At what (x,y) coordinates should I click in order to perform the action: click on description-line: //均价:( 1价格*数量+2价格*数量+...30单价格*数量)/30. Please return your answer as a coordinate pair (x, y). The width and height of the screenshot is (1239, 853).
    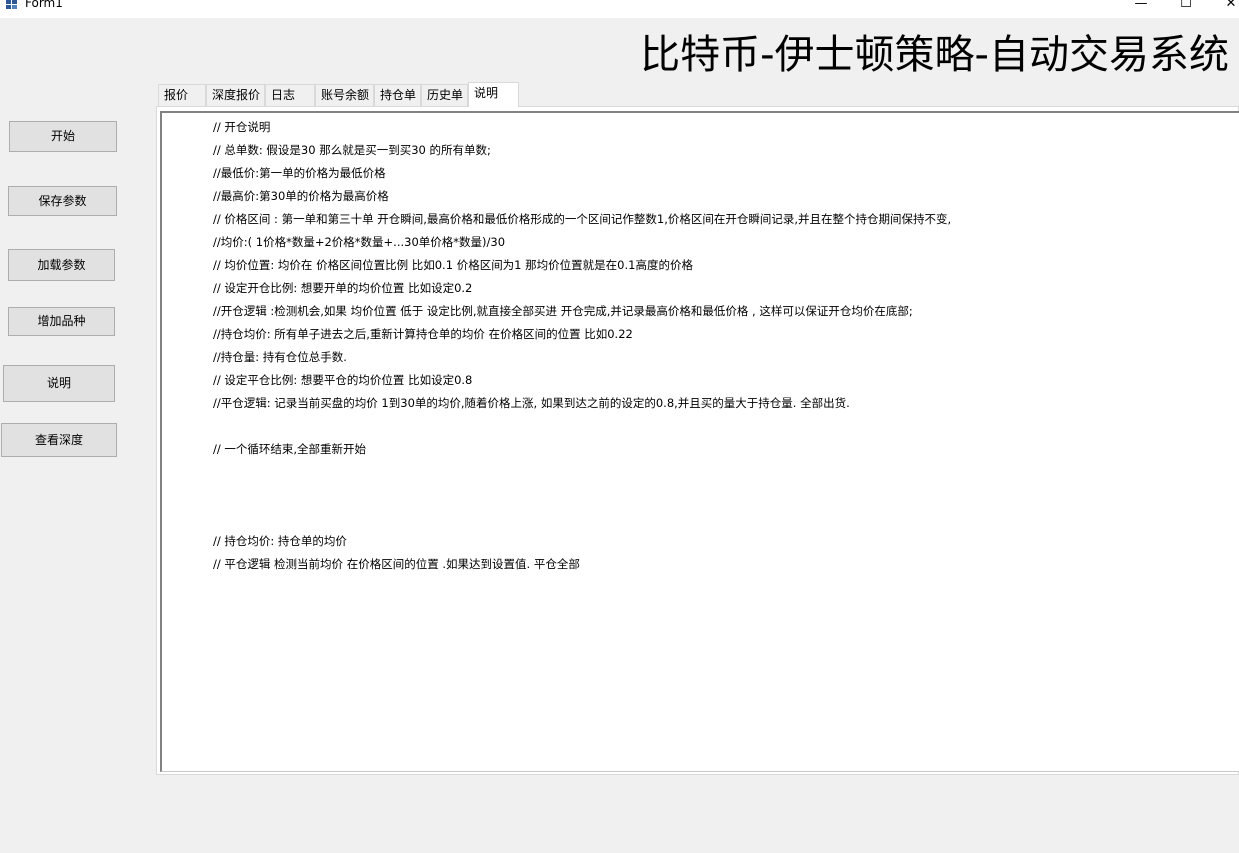
    Looking at the image, I should click on (359, 242).